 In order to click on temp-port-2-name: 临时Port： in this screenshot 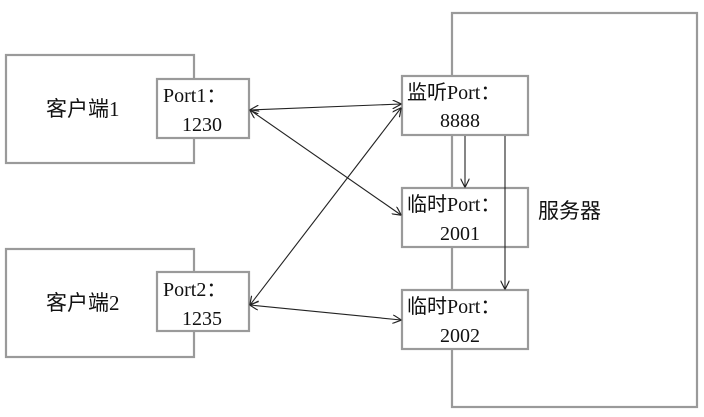, I will do `click(453, 306)`.